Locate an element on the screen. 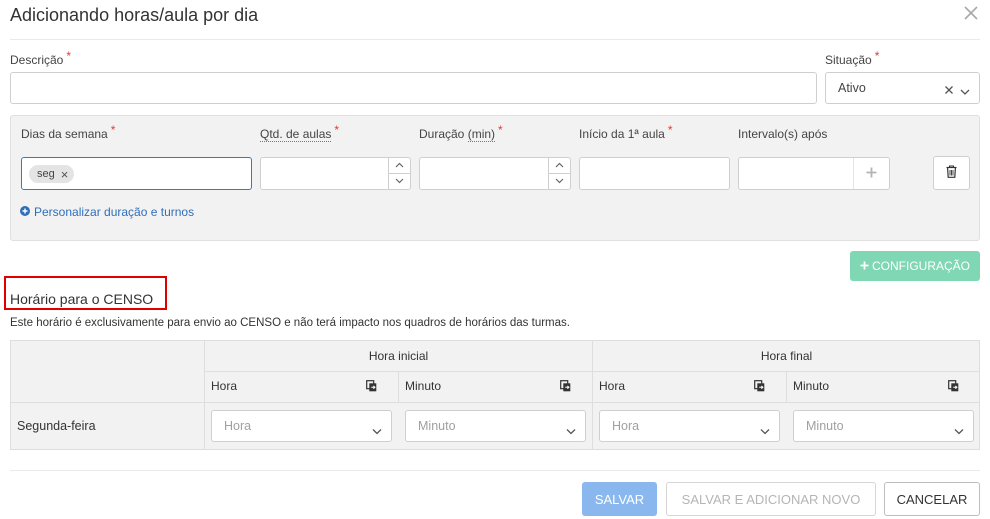 Image resolution: width=990 pixels, height=519 pixels. duracao-label: Duração (min) * is located at coordinates (461, 132).